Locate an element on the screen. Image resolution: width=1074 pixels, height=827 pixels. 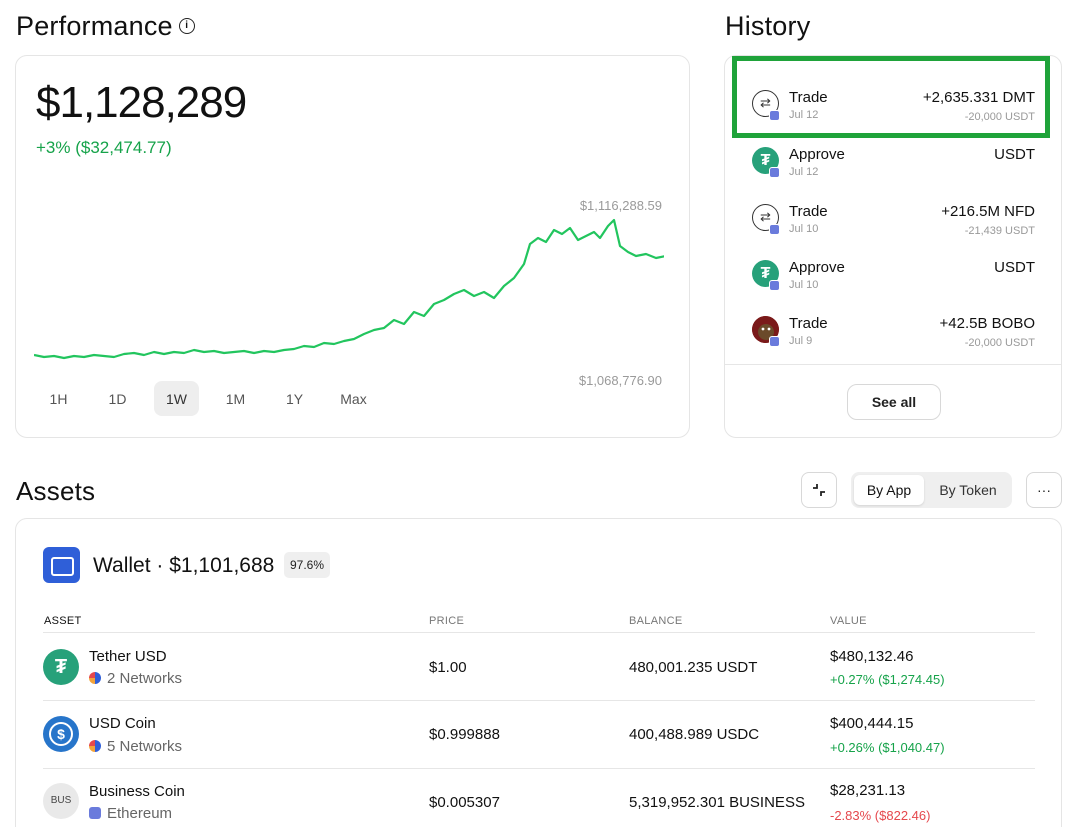
usd-coin-icon: $ is located at coordinates (61, 734).